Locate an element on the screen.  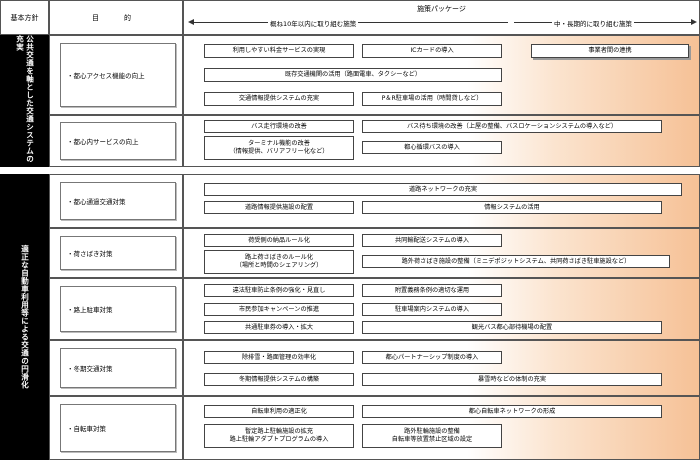
measure-fare-service: 利用しやすい料金サービスの実現 is located at coordinates (279, 51).